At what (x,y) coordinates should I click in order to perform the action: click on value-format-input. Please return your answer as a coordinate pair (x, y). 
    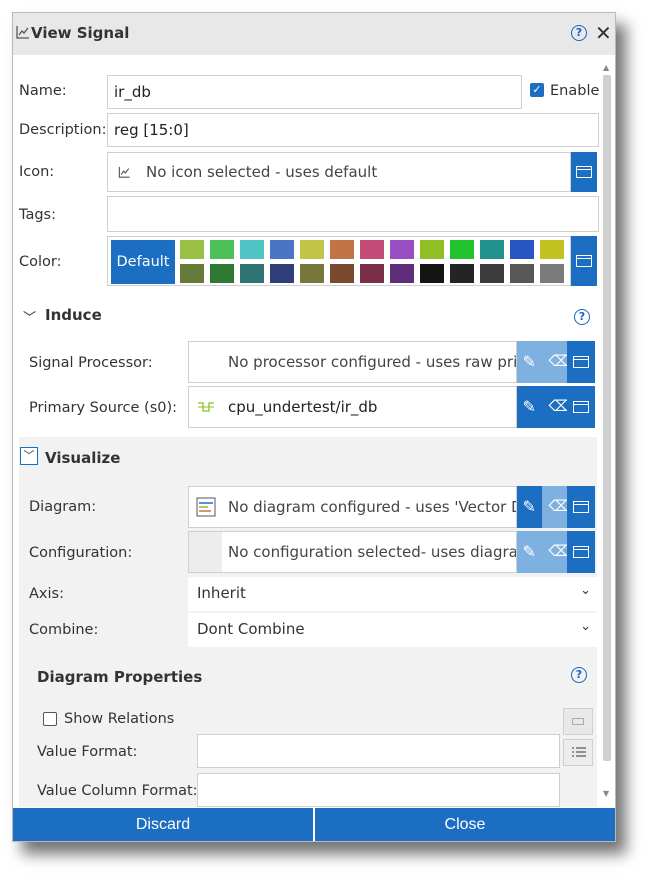
    Looking at the image, I should click on (378, 751).